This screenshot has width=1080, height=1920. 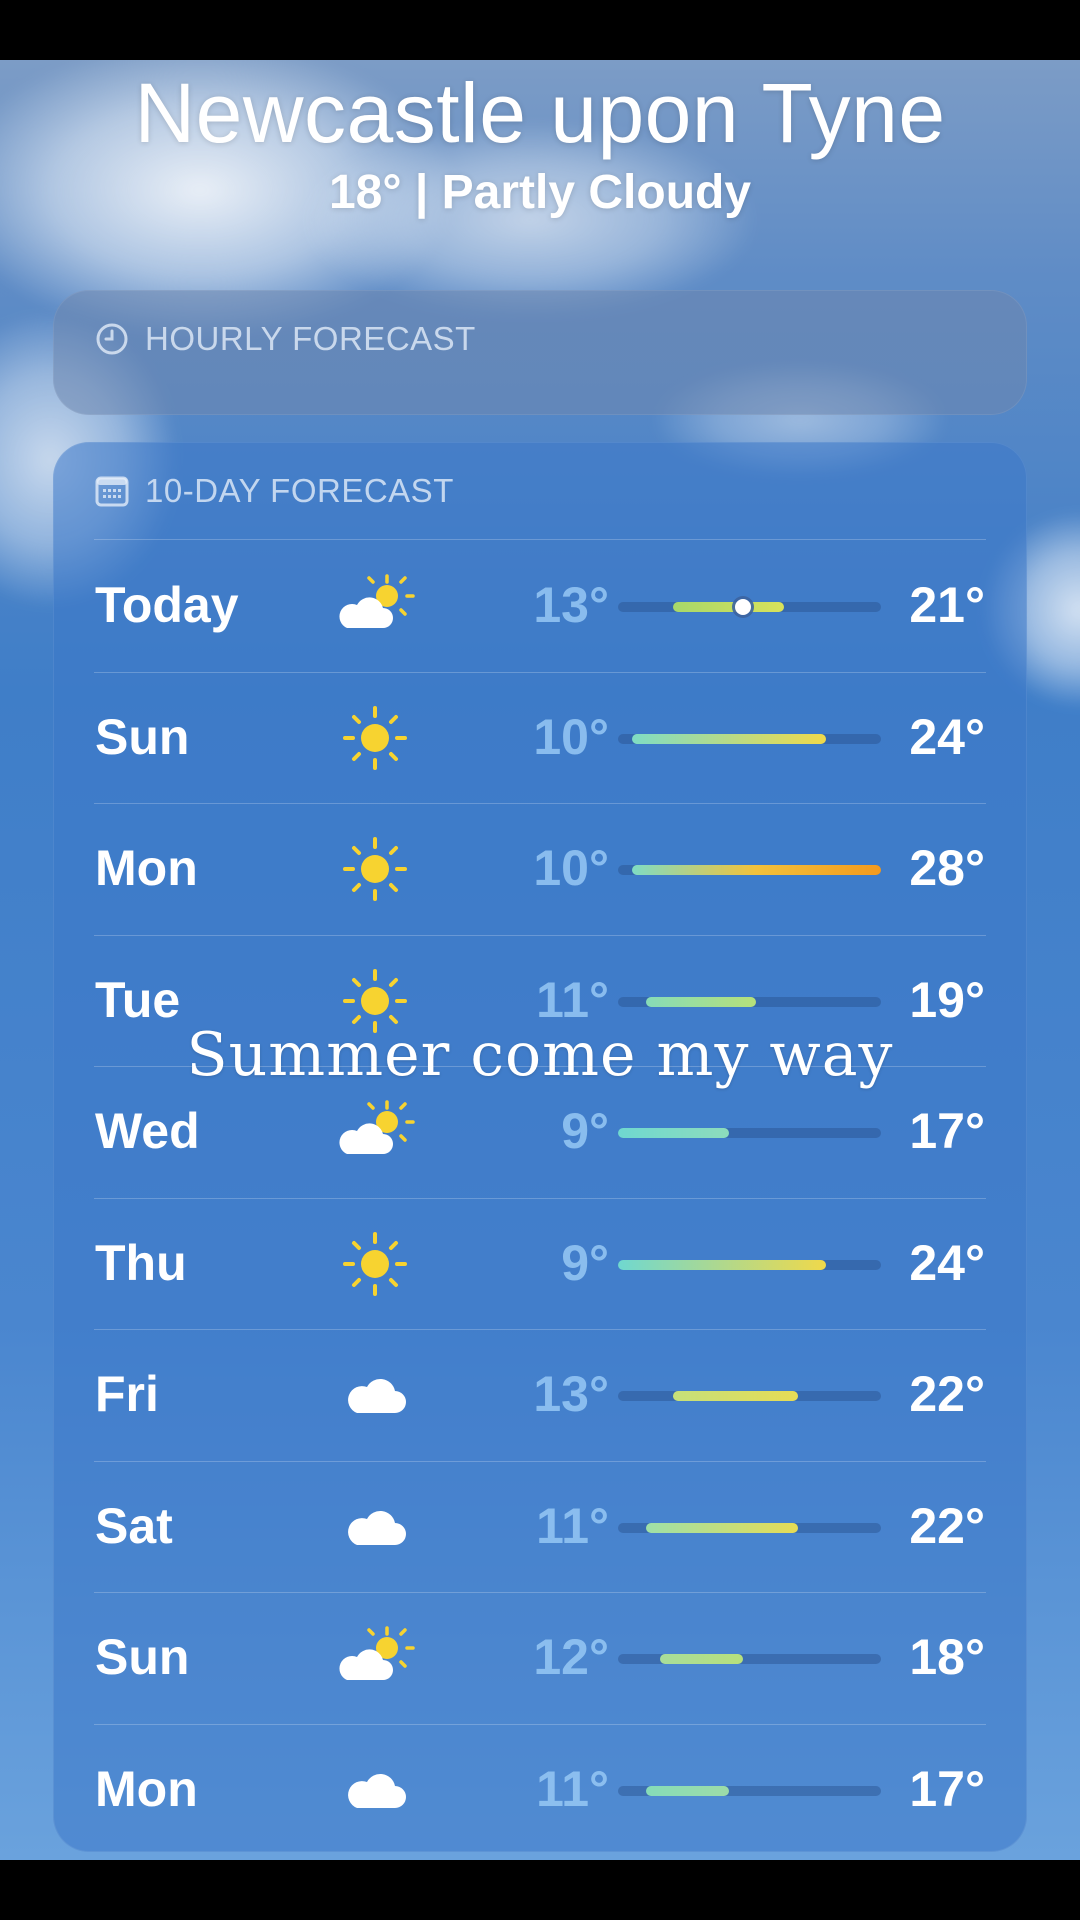 I want to click on forecast-row: Sat 11° 22°, so click(x=540, y=1526).